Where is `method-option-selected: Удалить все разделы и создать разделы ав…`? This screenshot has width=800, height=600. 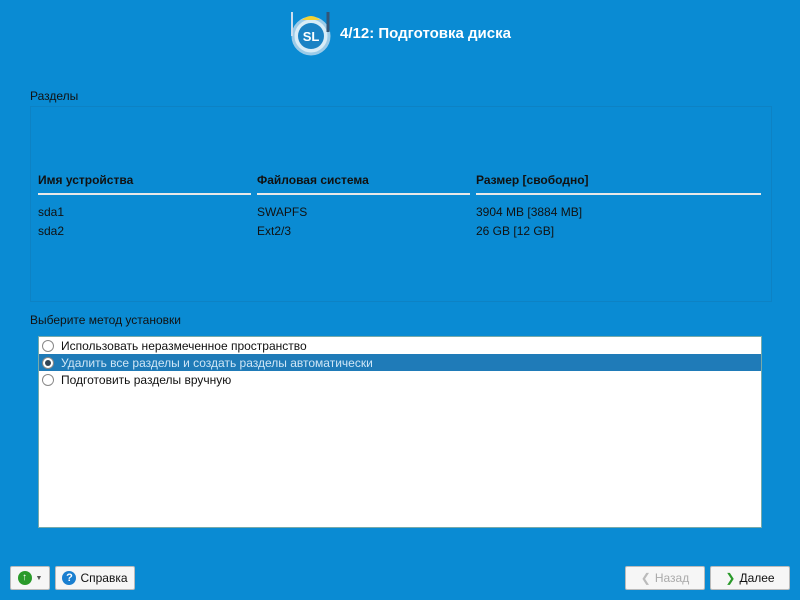
method-option-selected: Удалить все разделы и создать разделы ав… is located at coordinates (400, 362).